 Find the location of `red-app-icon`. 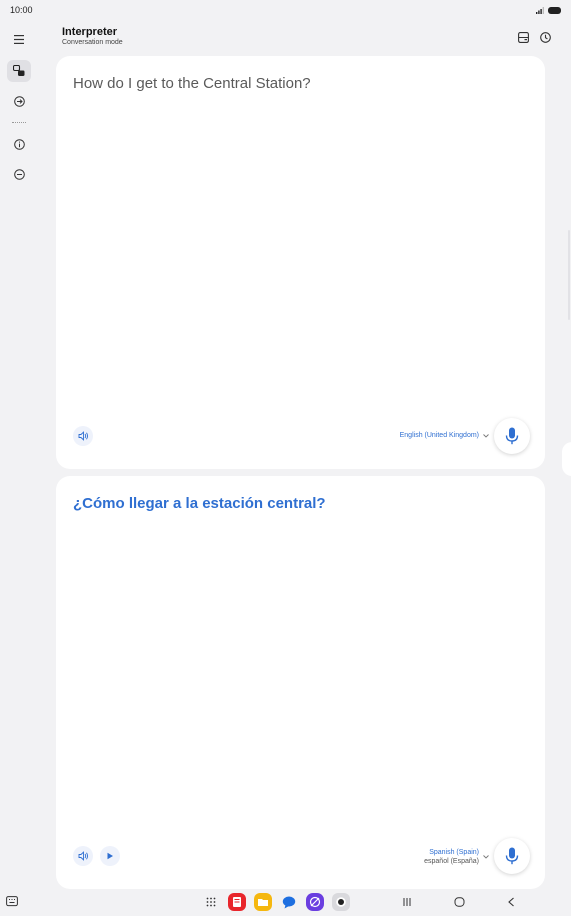

red-app-icon is located at coordinates (237, 902).